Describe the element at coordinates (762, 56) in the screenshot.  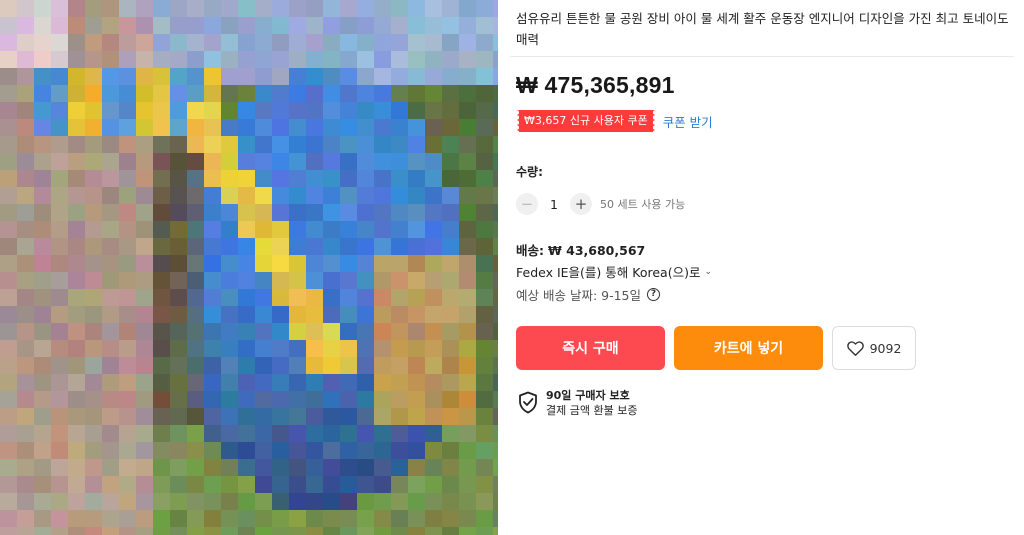
I see `divider` at that location.